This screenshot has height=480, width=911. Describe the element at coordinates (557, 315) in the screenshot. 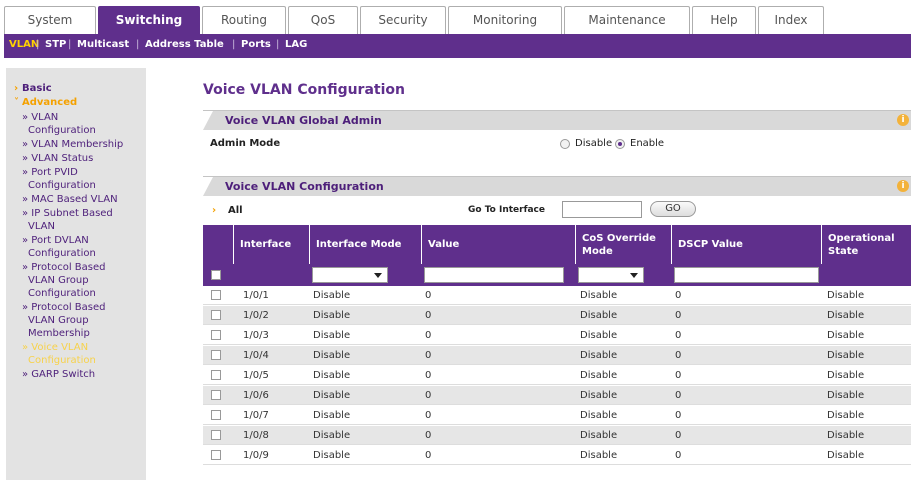

I see `table-row: 1/0/2 Disable 0 Disable 0 Disable` at that location.